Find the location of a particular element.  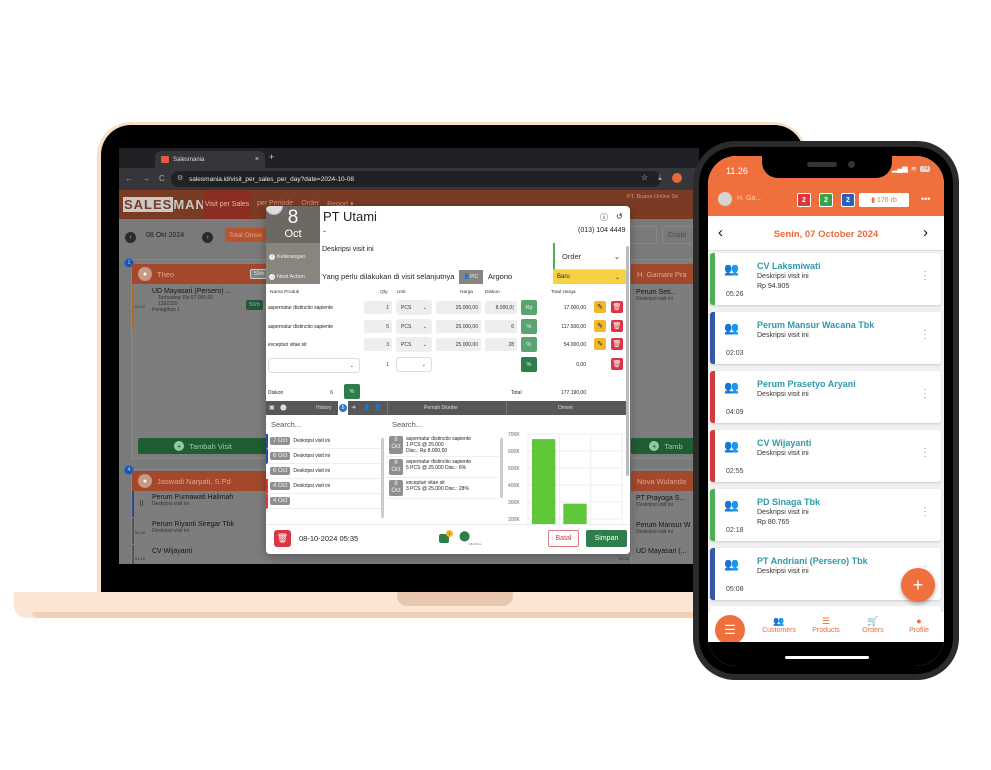

add-visit-button: + Tamb is located at coordinates (665, 446).